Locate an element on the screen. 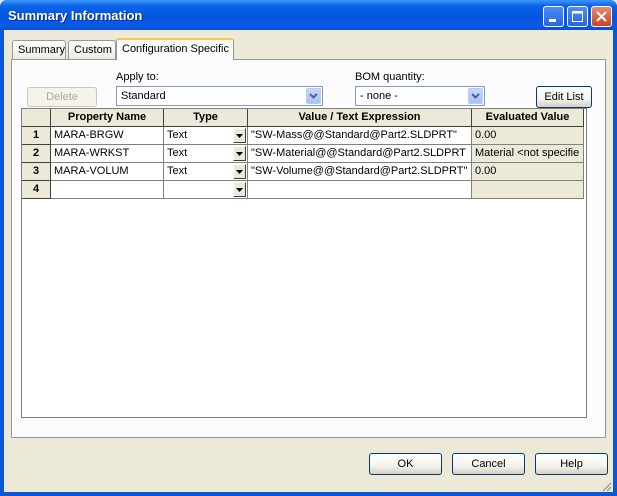  maximize-icon is located at coordinates (577, 16).